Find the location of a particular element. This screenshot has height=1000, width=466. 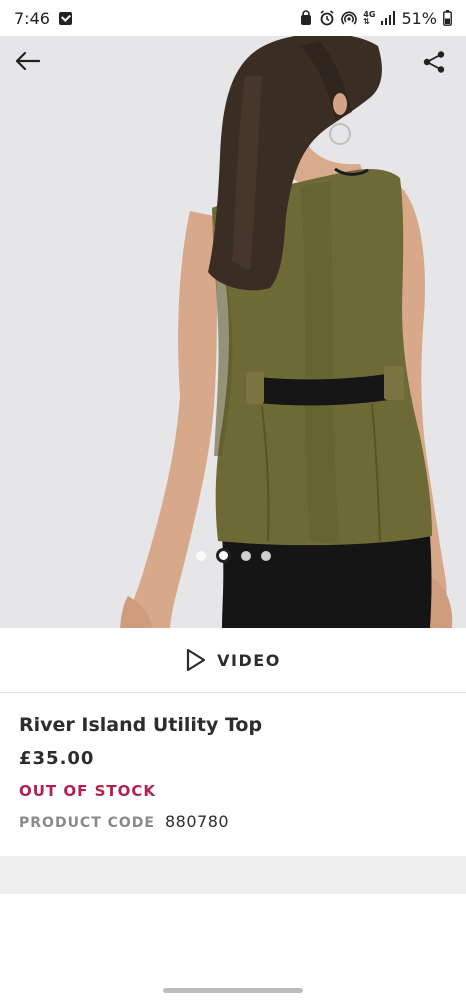

alarm-icon is located at coordinates (327, 18).